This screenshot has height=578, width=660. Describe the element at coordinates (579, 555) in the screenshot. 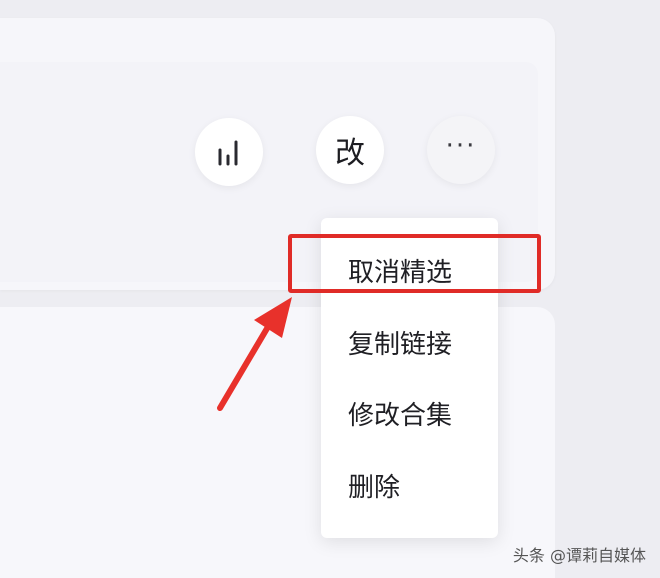

I see `watermark: 头条 @谭莉自媒体` at that location.